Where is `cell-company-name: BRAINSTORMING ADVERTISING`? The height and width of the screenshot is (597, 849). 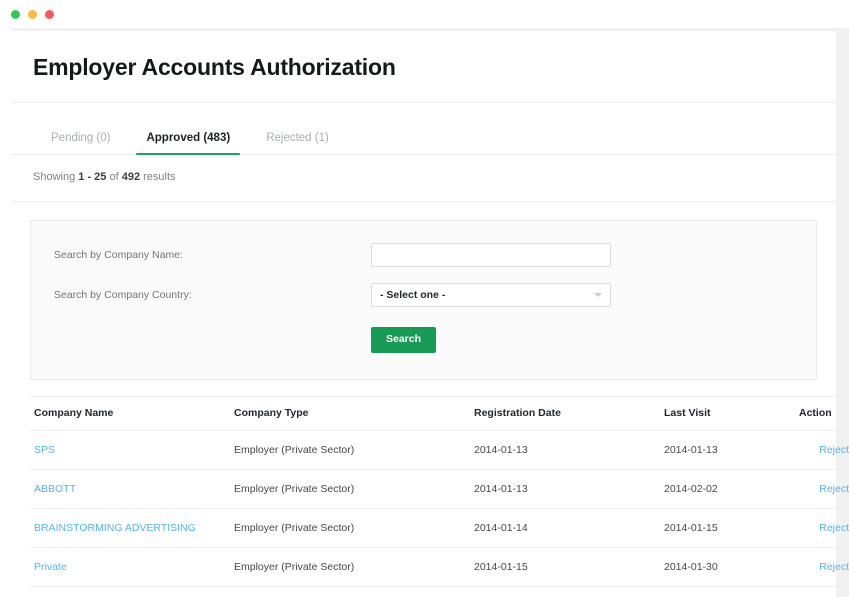
cell-company-name: BRAINSTORMING ADVERTISING is located at coordinates (130, 528).